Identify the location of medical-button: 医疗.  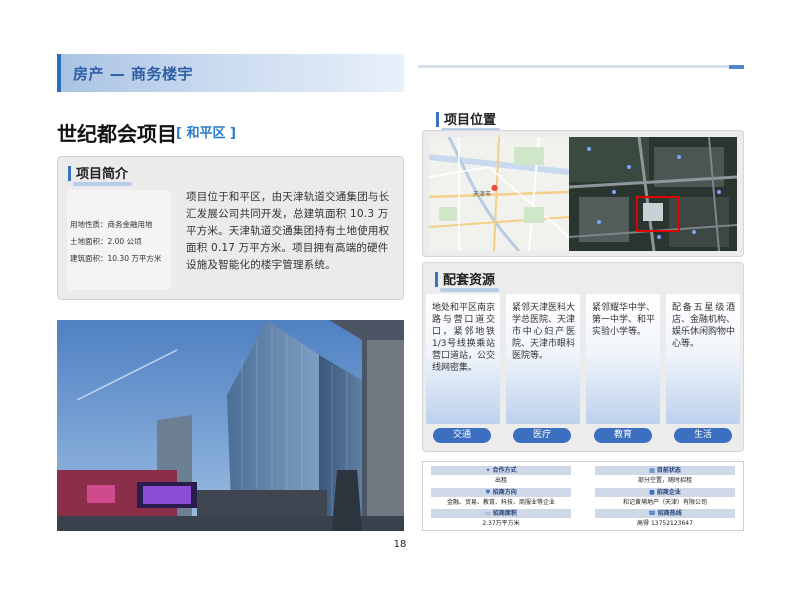
(542, 435).